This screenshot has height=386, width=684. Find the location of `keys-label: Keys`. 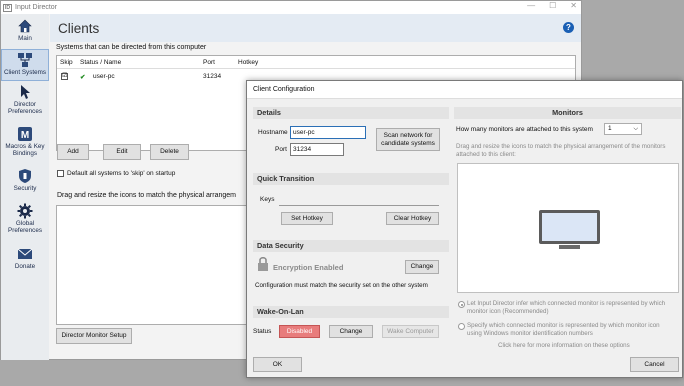

keys-label: Keys is located at coordinates (267, 199).